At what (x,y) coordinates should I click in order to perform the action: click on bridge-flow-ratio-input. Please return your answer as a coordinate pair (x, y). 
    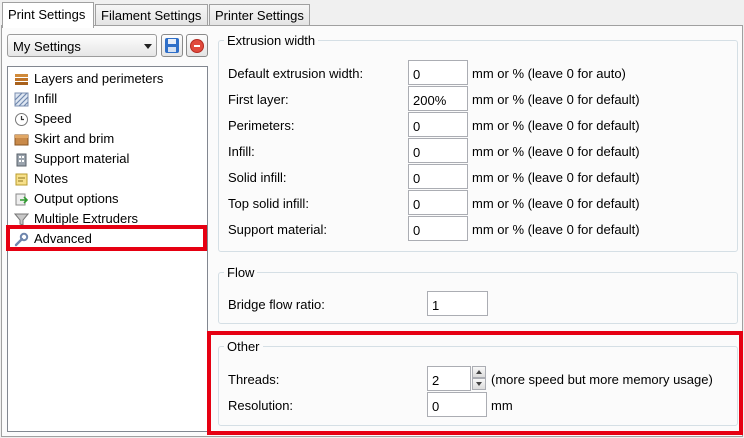
    Looking at the image, I should click on (457, 303).